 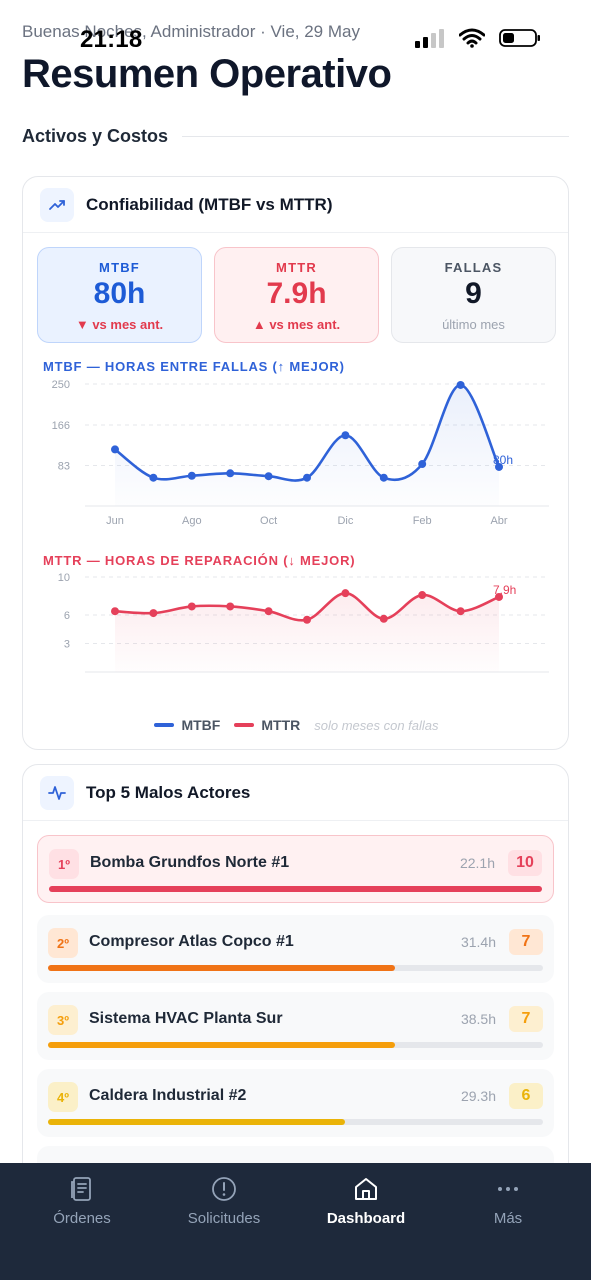 I want to click on kpi-value: 9, so click(x=473, y=293).